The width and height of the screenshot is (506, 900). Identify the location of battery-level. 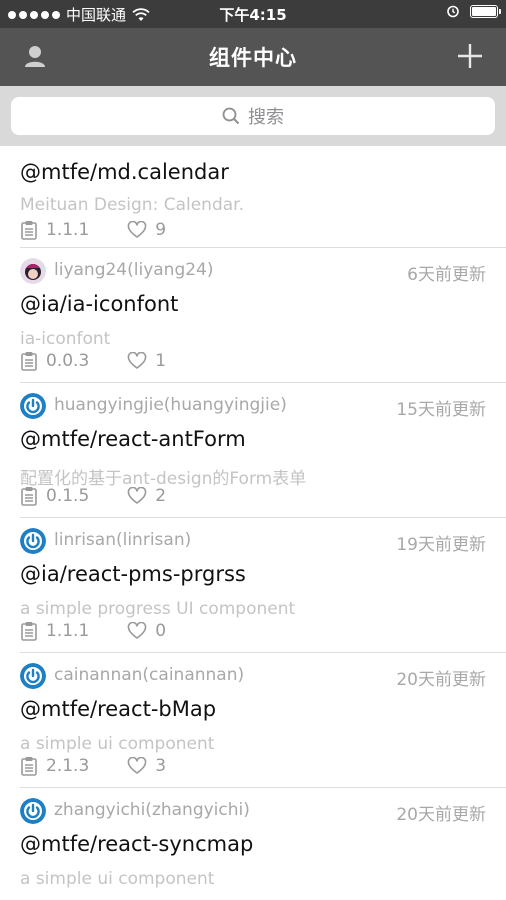
(484, 11).